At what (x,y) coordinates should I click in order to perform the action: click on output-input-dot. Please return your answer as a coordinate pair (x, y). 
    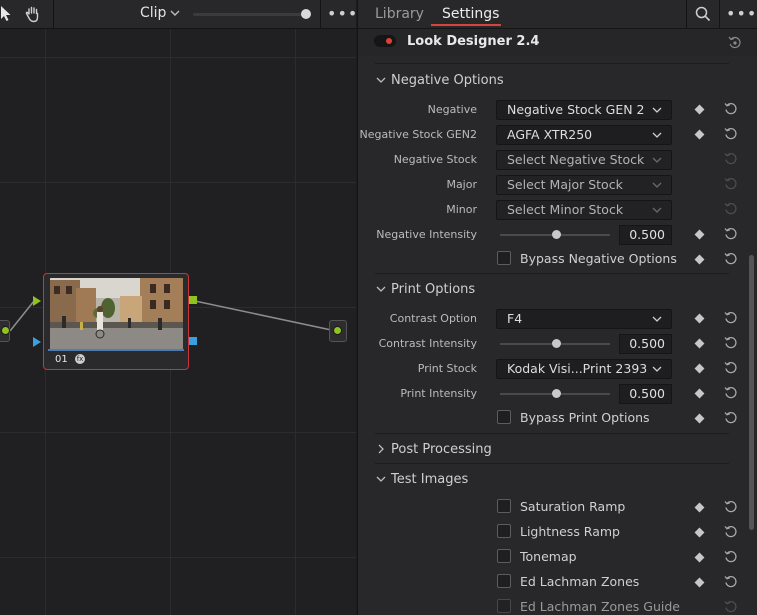
    Looking at the image, I should click on (337, 330).